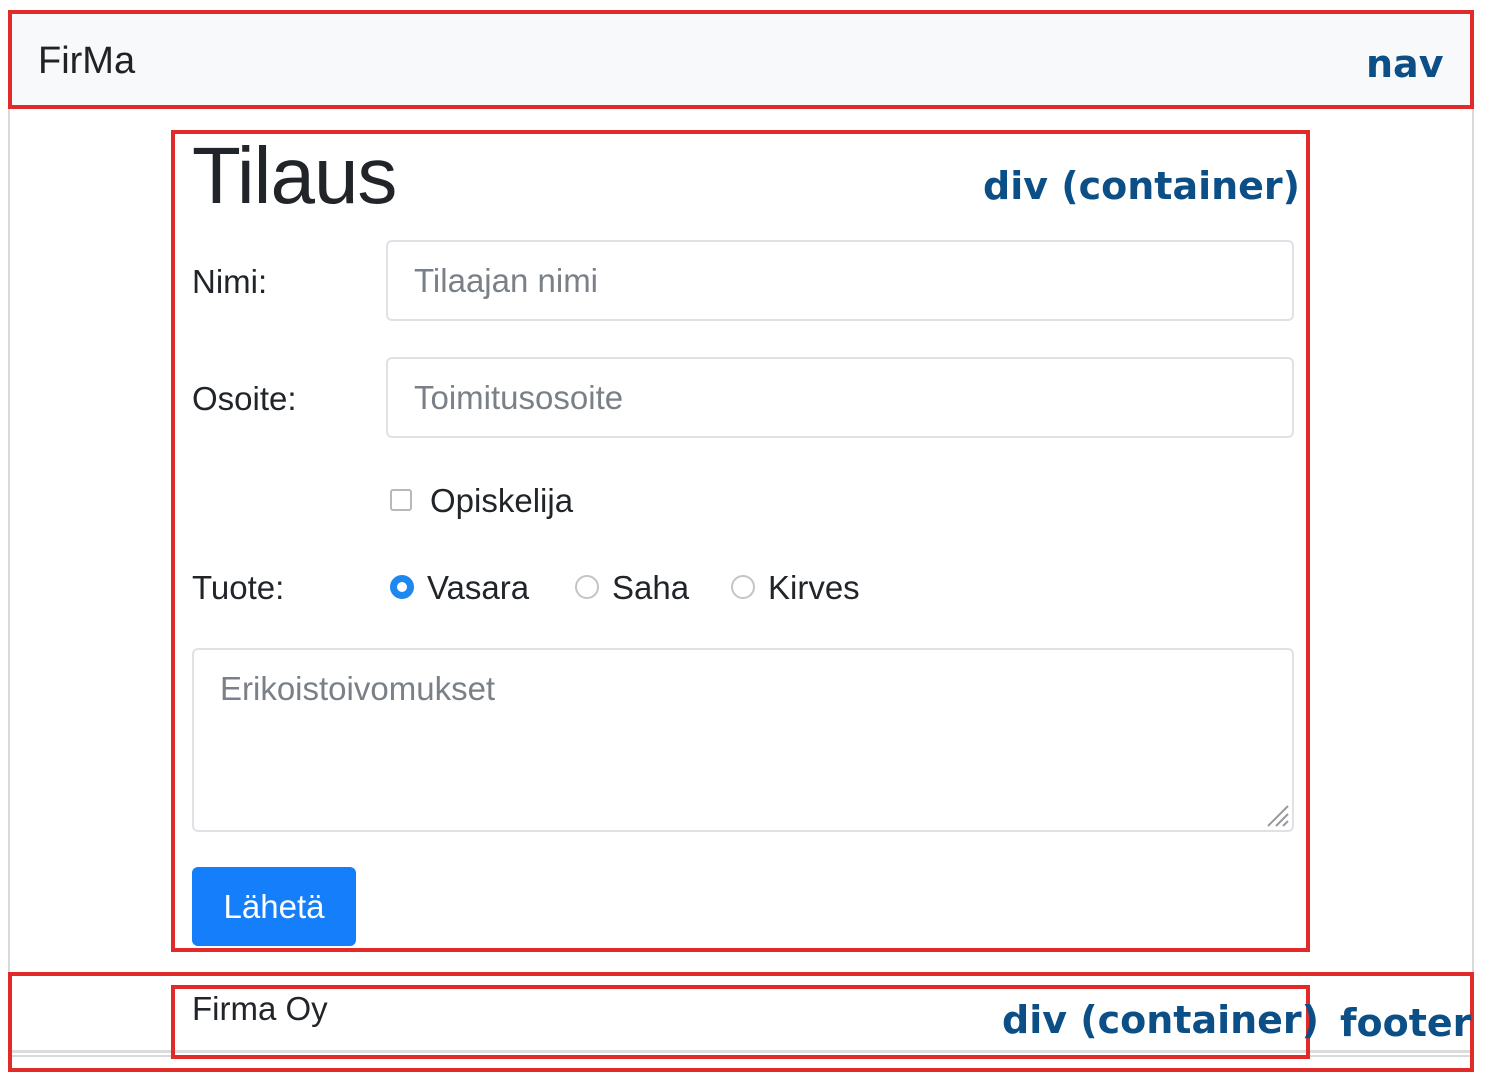 This screenshot has width=1488, height=1086. What do you see at coordinates (741, 59) in the screenshot?
I see `nav-annotation-box` at bounding box center [741, 59].